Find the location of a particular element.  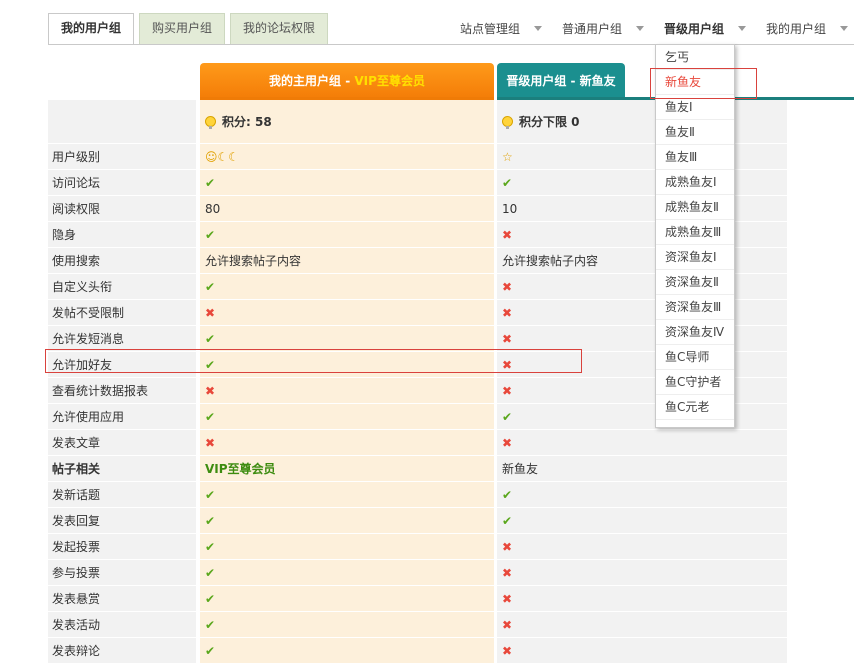

table-row: 帖子相关 VIP至尊会员 新鱼友 is located at coordinates (451, 469).